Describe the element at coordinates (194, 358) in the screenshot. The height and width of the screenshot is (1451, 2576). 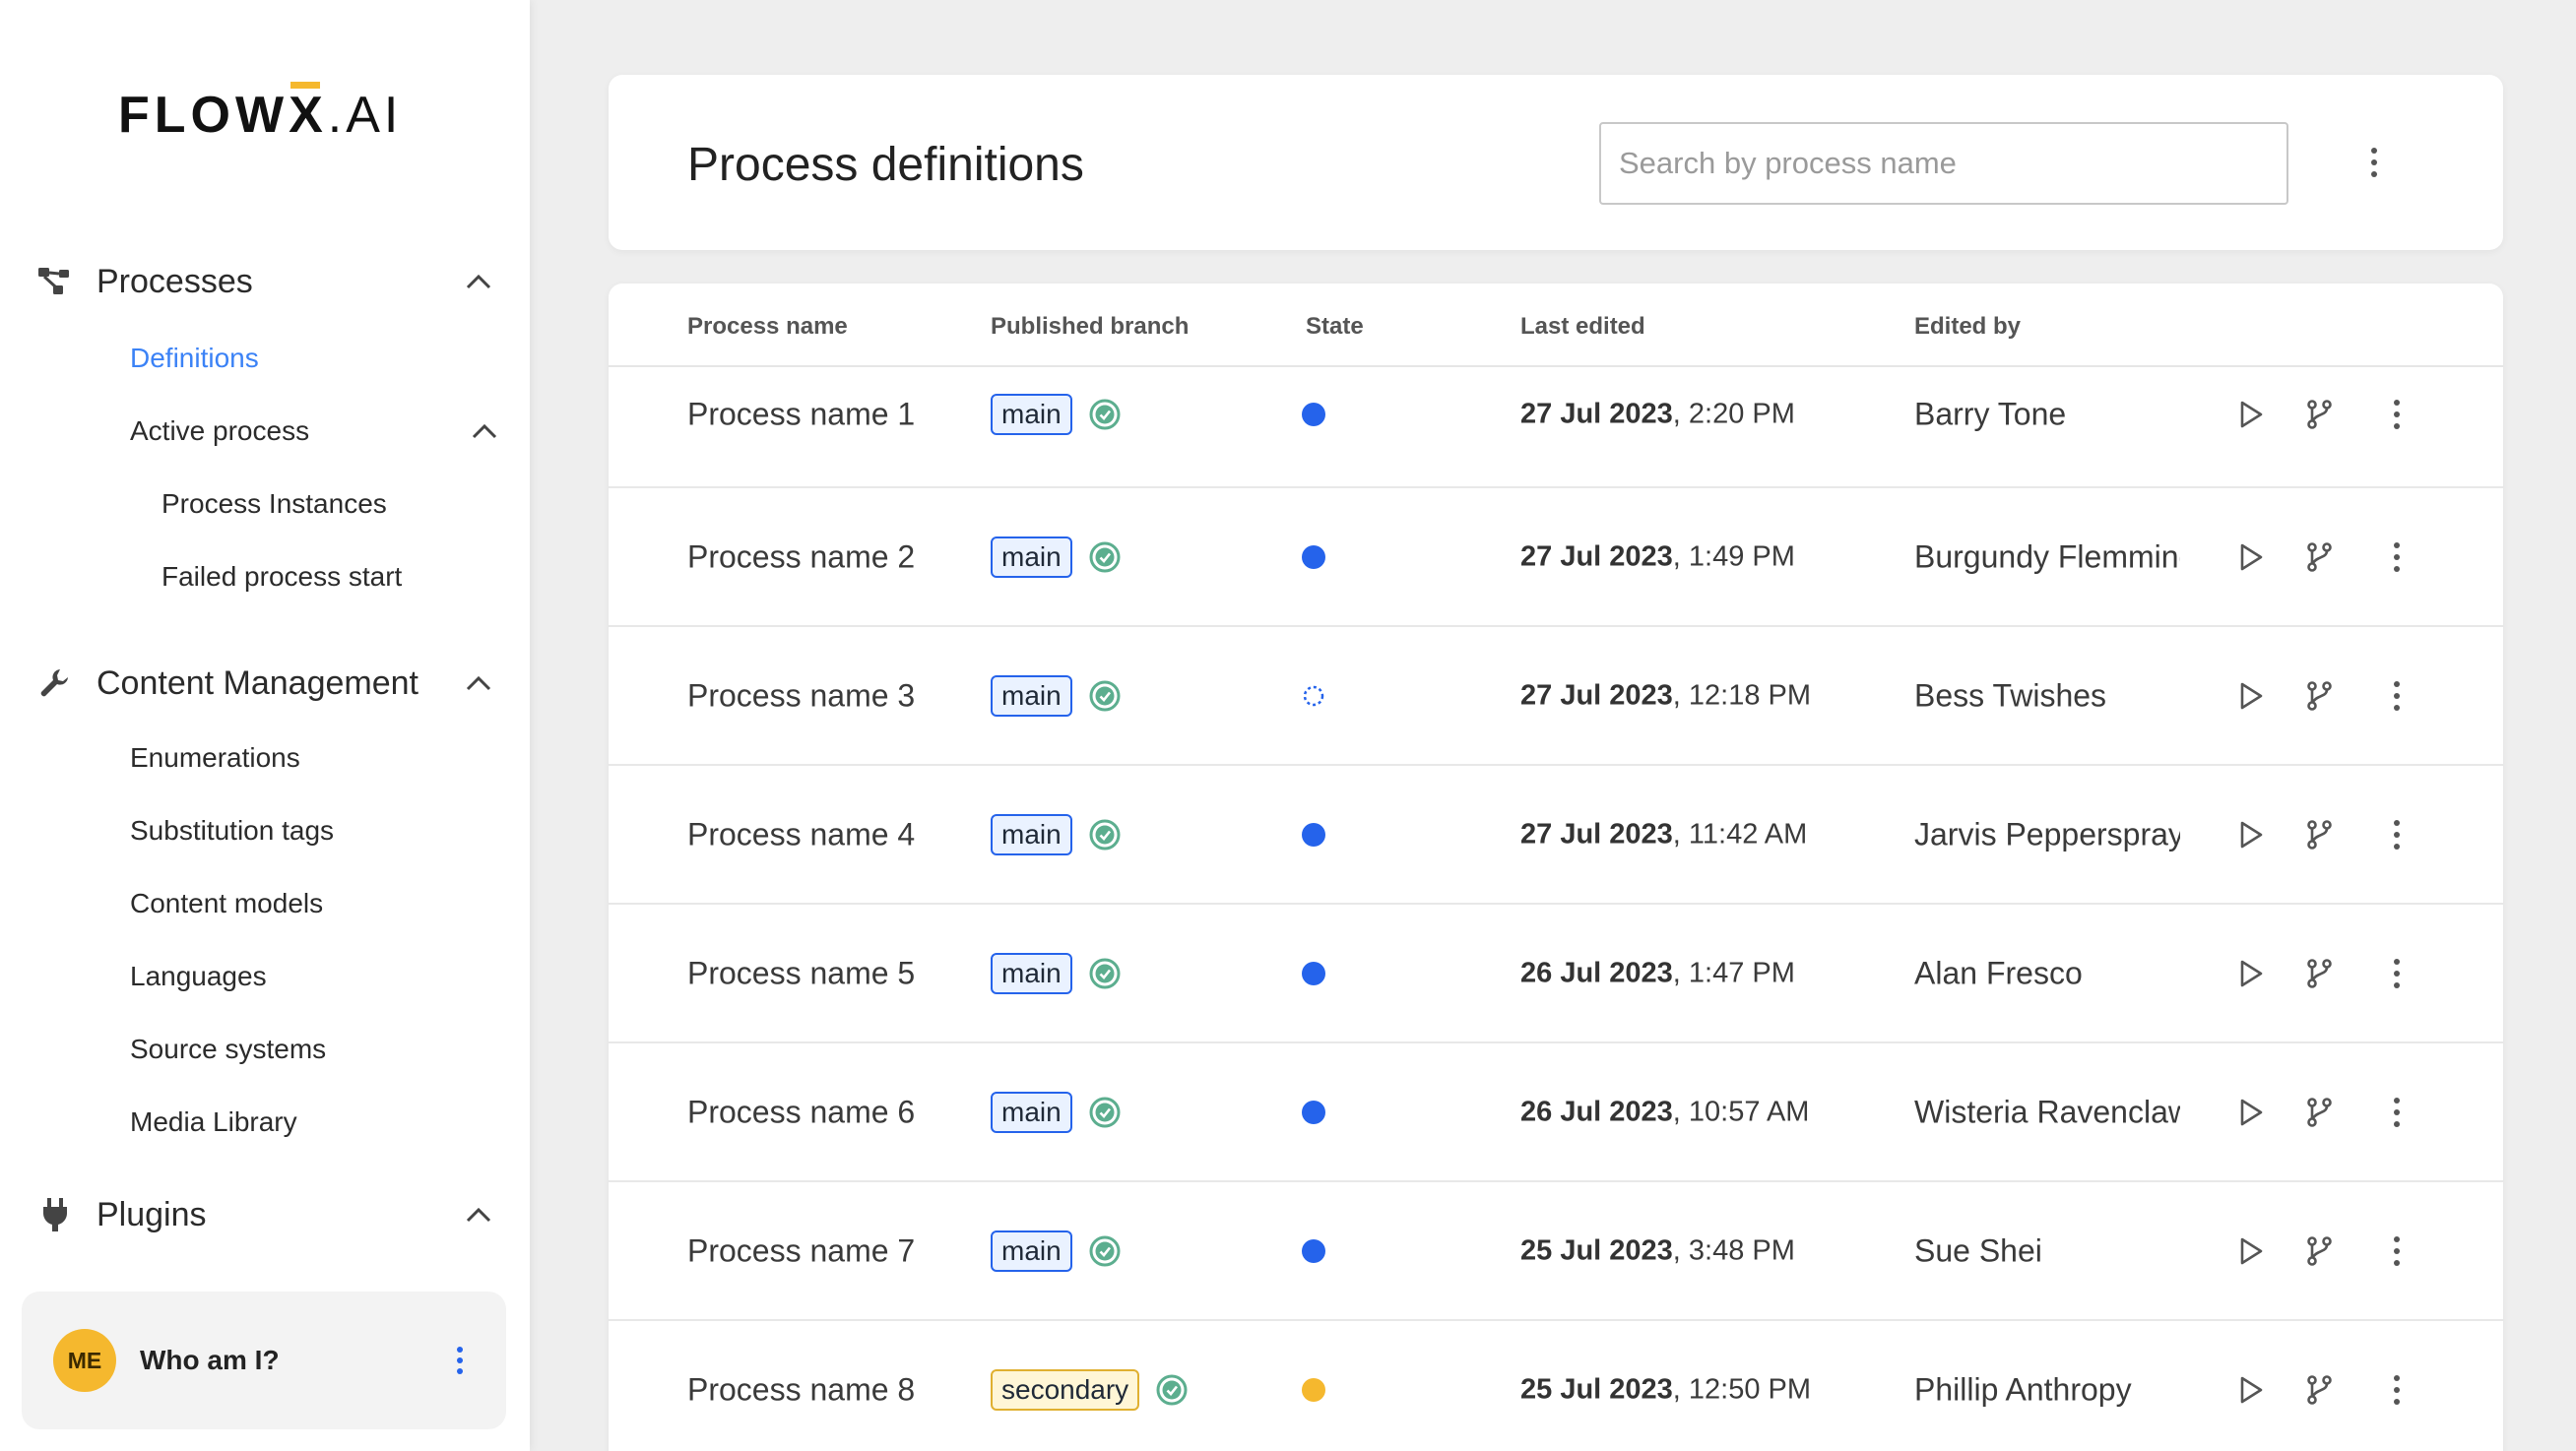
I see `sidebar-item-definitions: Definitions` at that location.